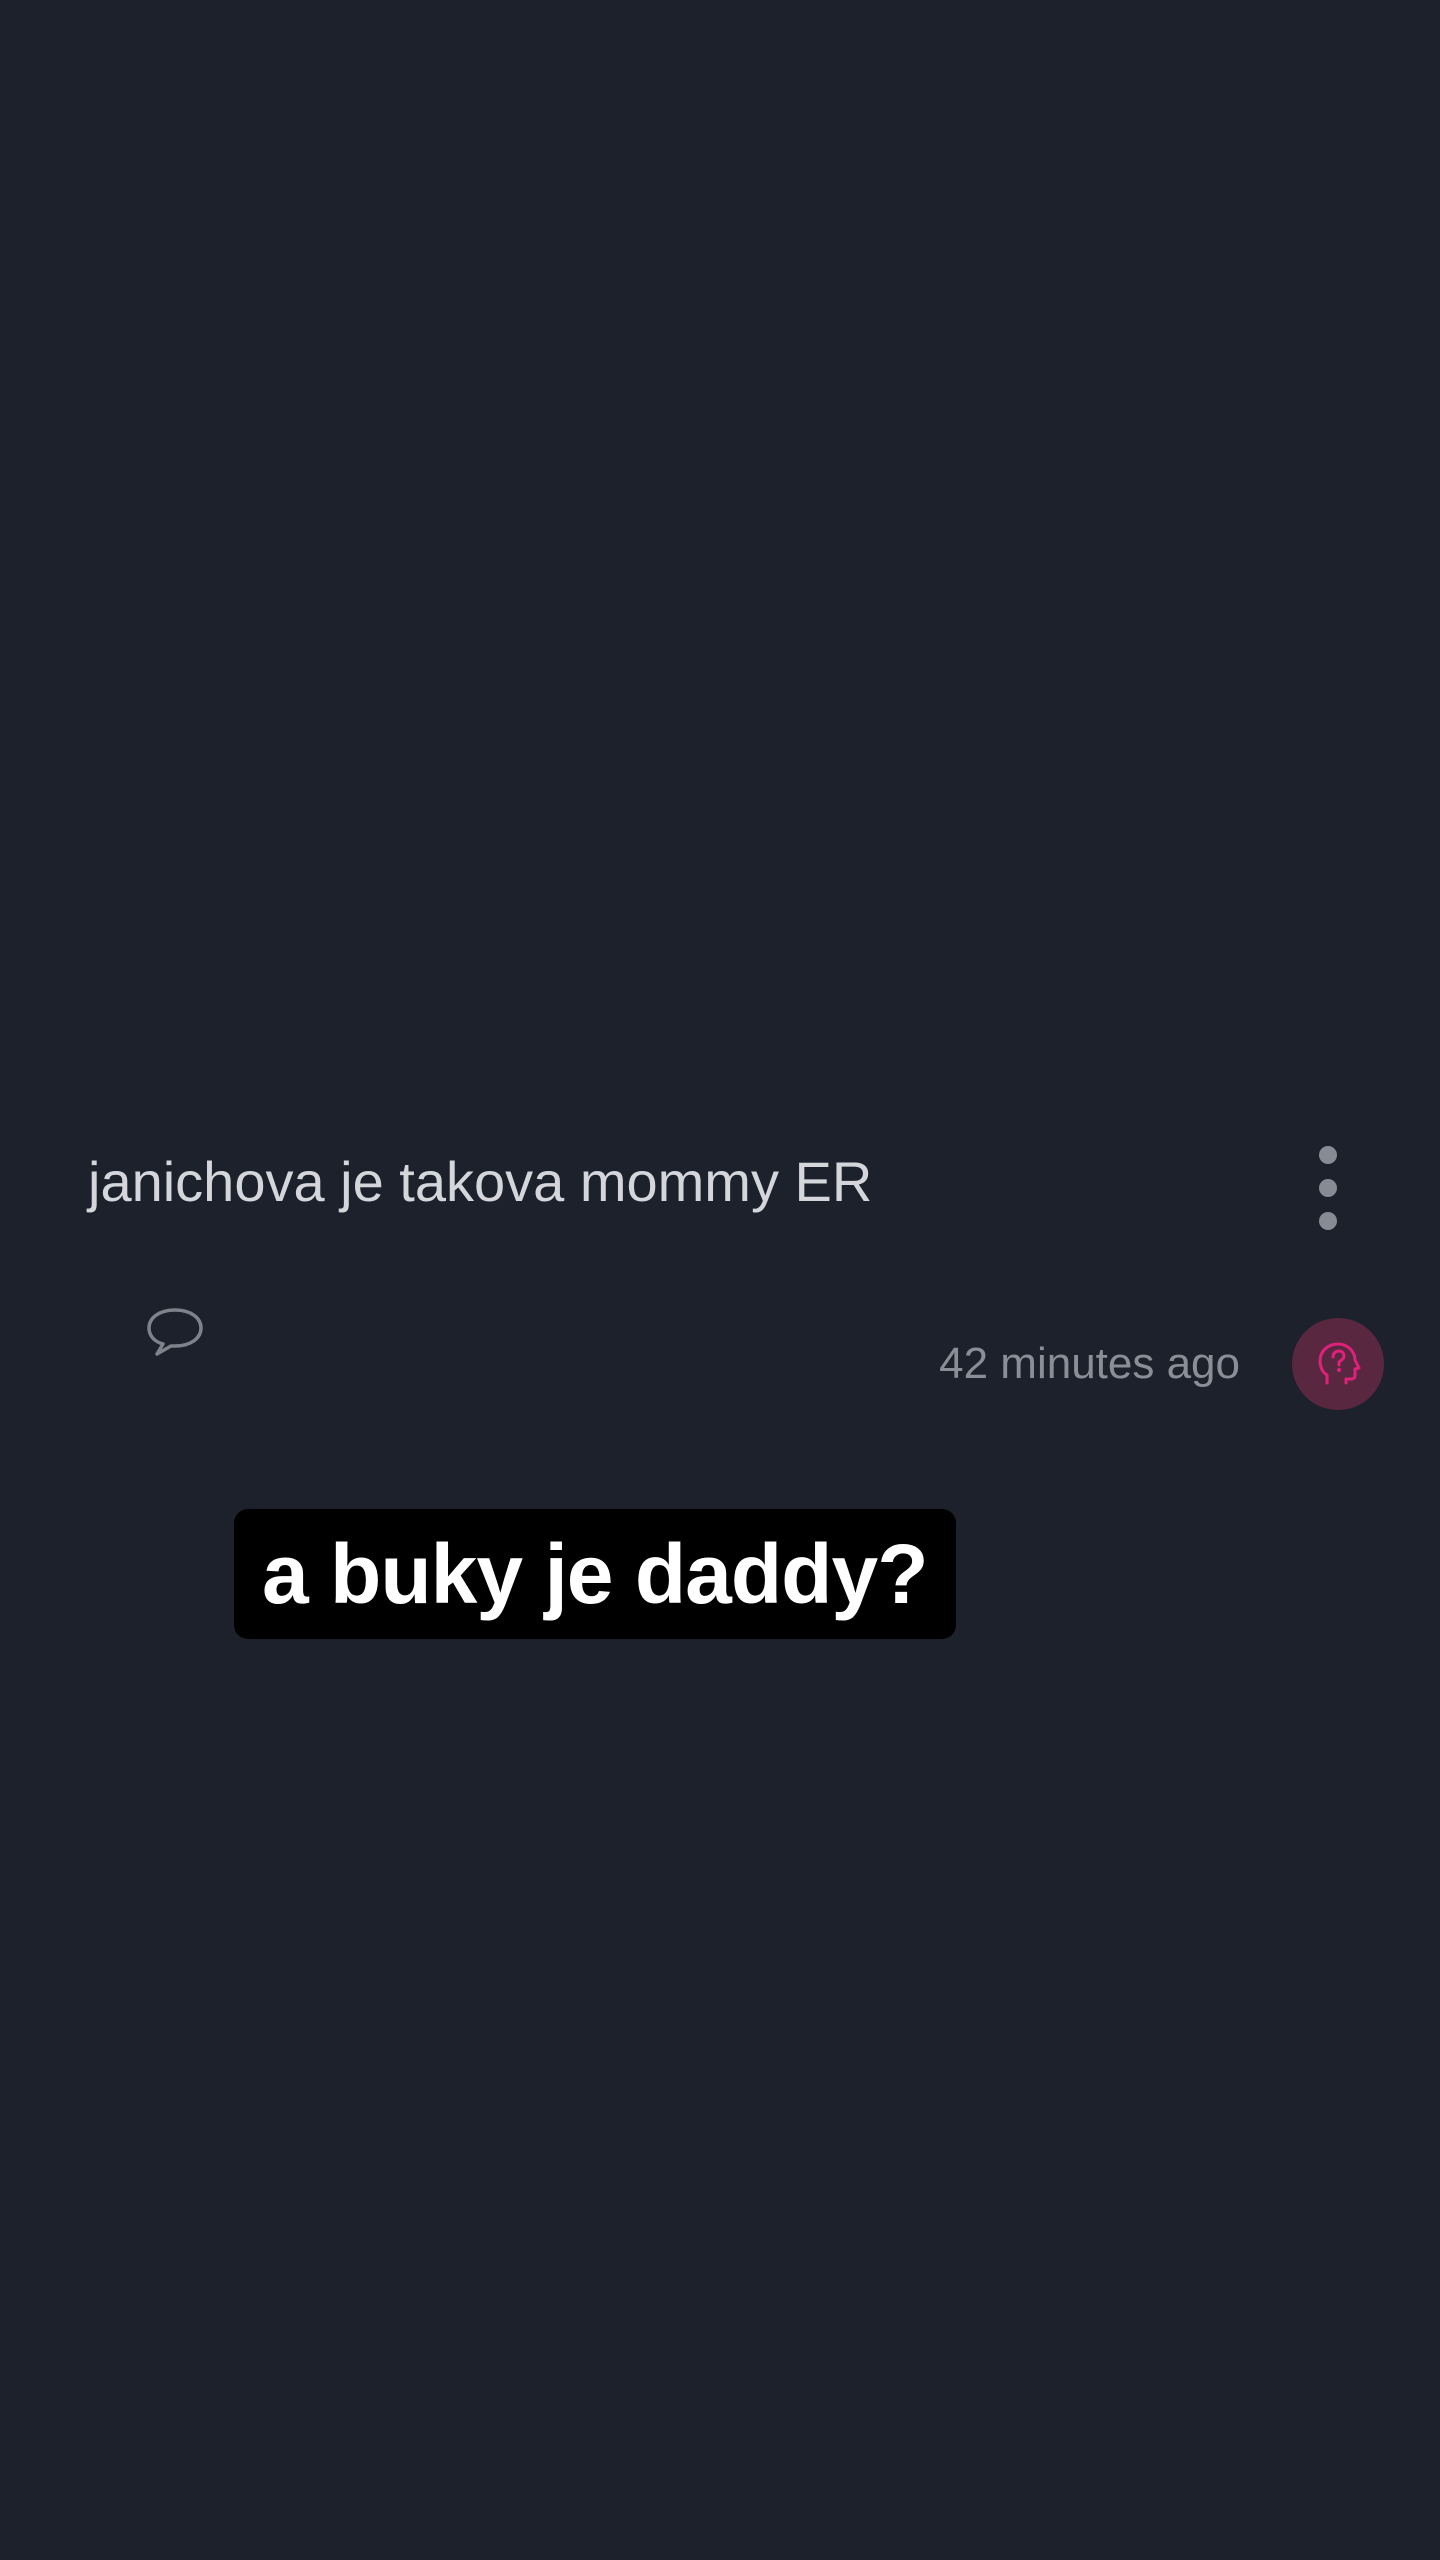  I want to click on avatar, so click(1338, 1364).